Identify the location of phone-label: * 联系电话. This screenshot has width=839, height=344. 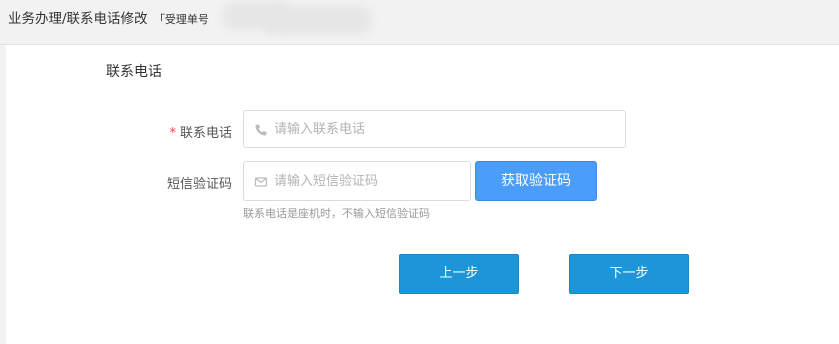
(194, 131).